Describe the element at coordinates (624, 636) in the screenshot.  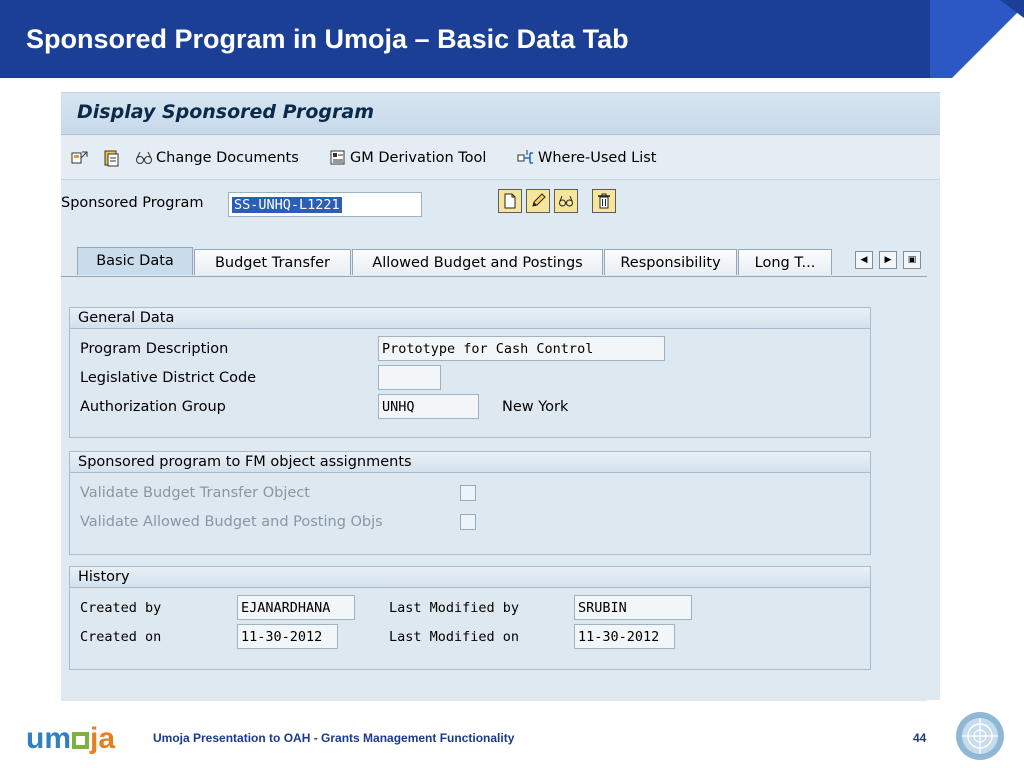
I see `last-modified-on-field: 11-30-2012` at that location.